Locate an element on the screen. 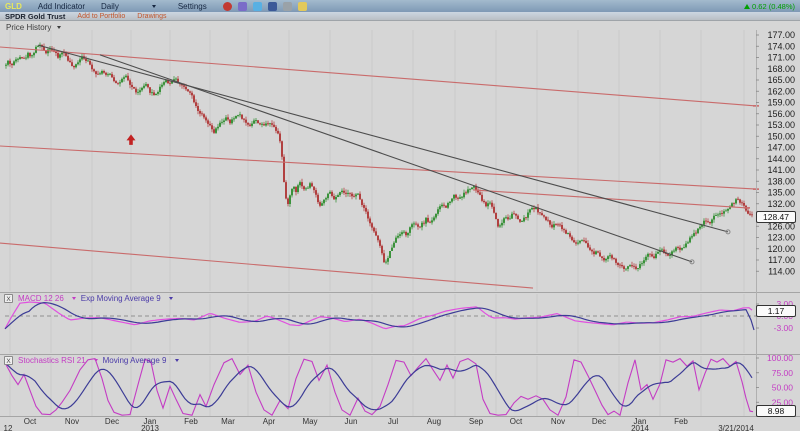  year-label: 12 is located at coordinates (8, 427).